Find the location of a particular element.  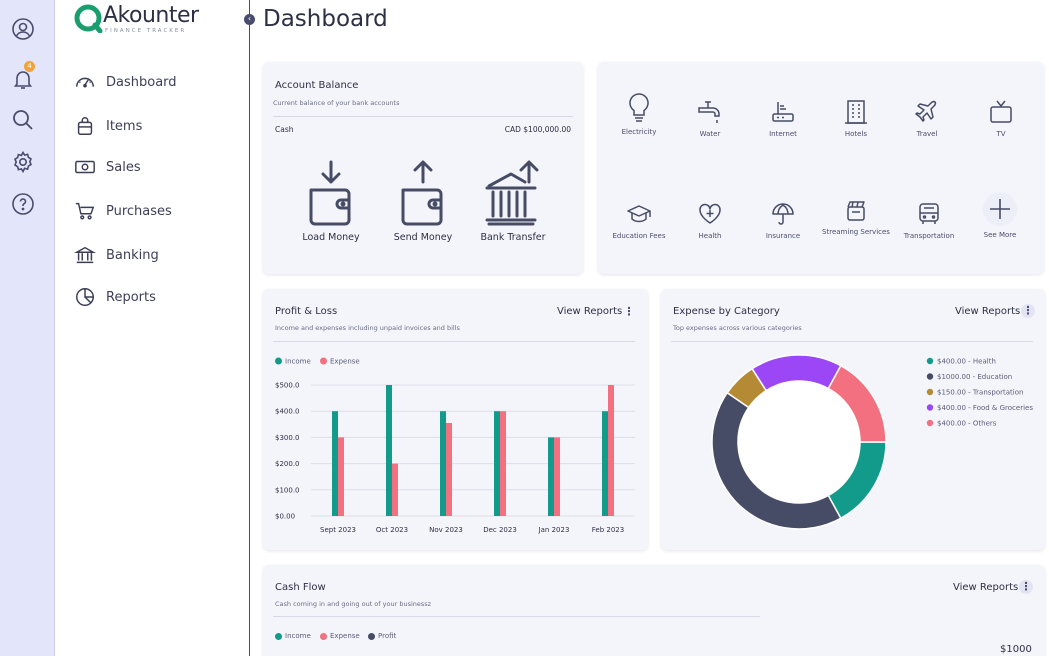

sidebar-item-purchases: Purchases is located at coordinates (159, 211).